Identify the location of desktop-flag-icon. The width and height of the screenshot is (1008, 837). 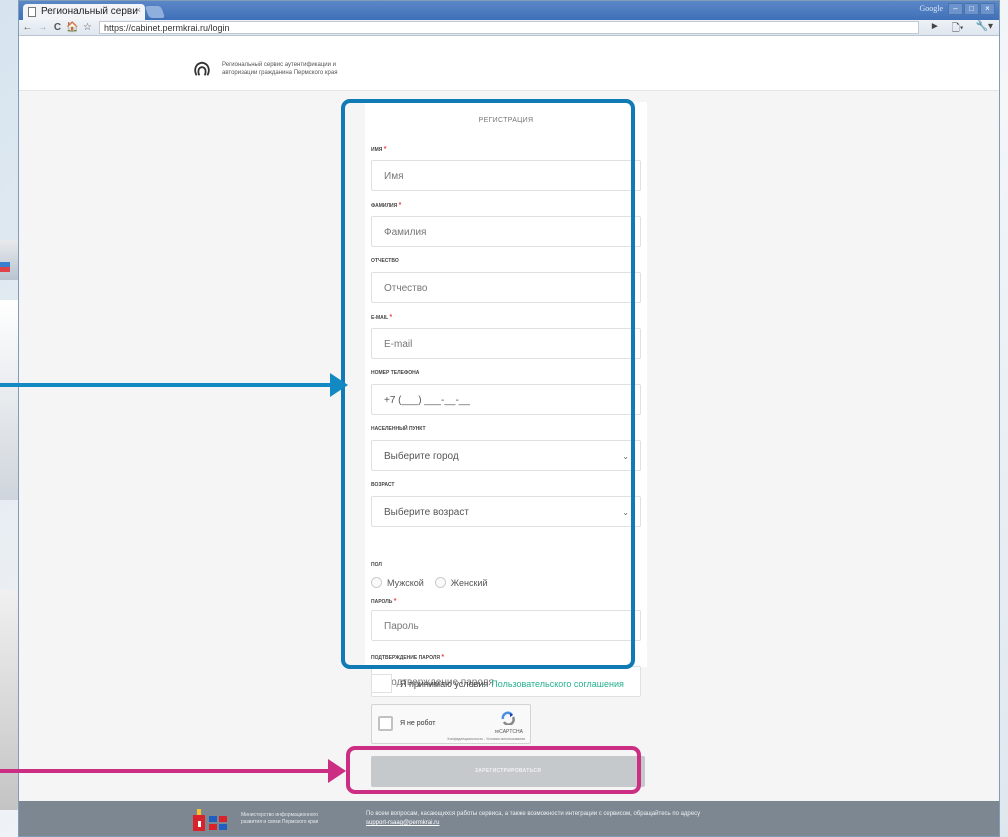
(5, 267).